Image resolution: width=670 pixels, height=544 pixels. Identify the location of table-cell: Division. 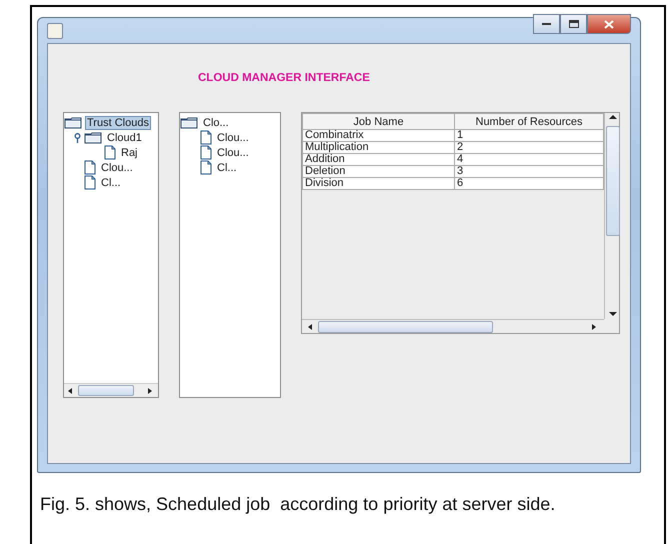
(378, 184).